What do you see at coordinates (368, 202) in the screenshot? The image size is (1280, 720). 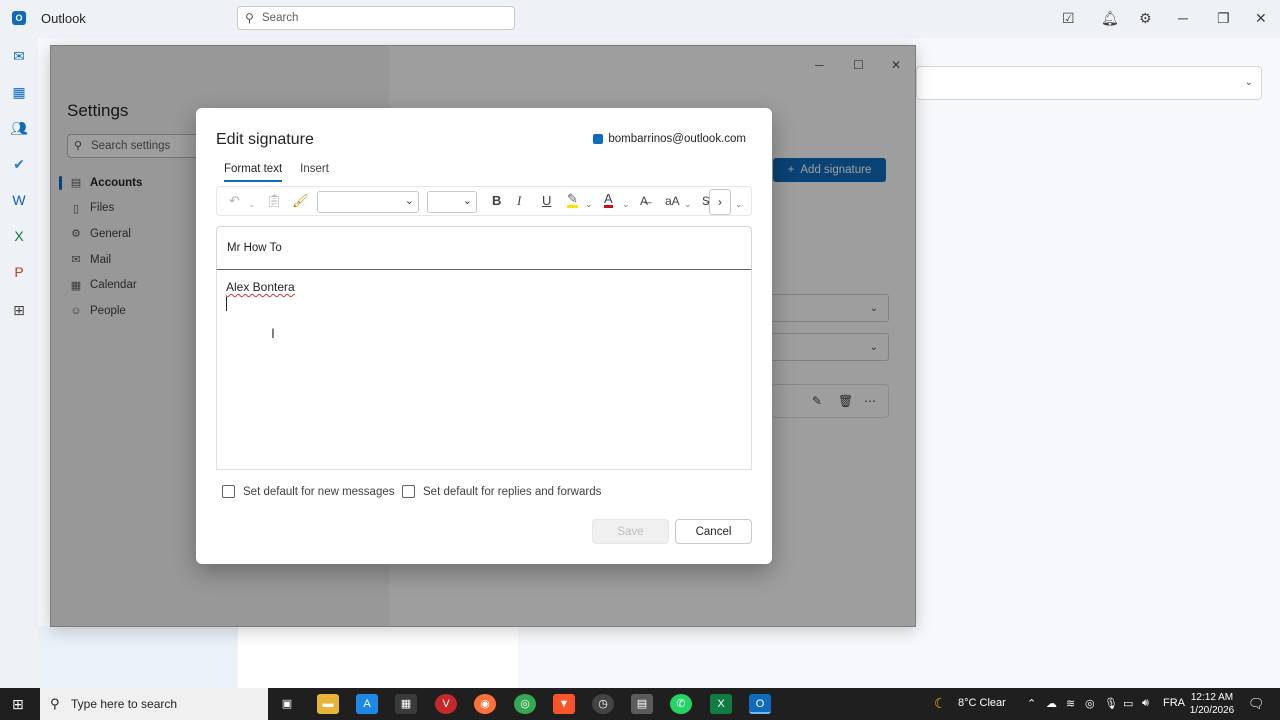 I see `font-family-select: ⌄` at bounding box center [368, 202].